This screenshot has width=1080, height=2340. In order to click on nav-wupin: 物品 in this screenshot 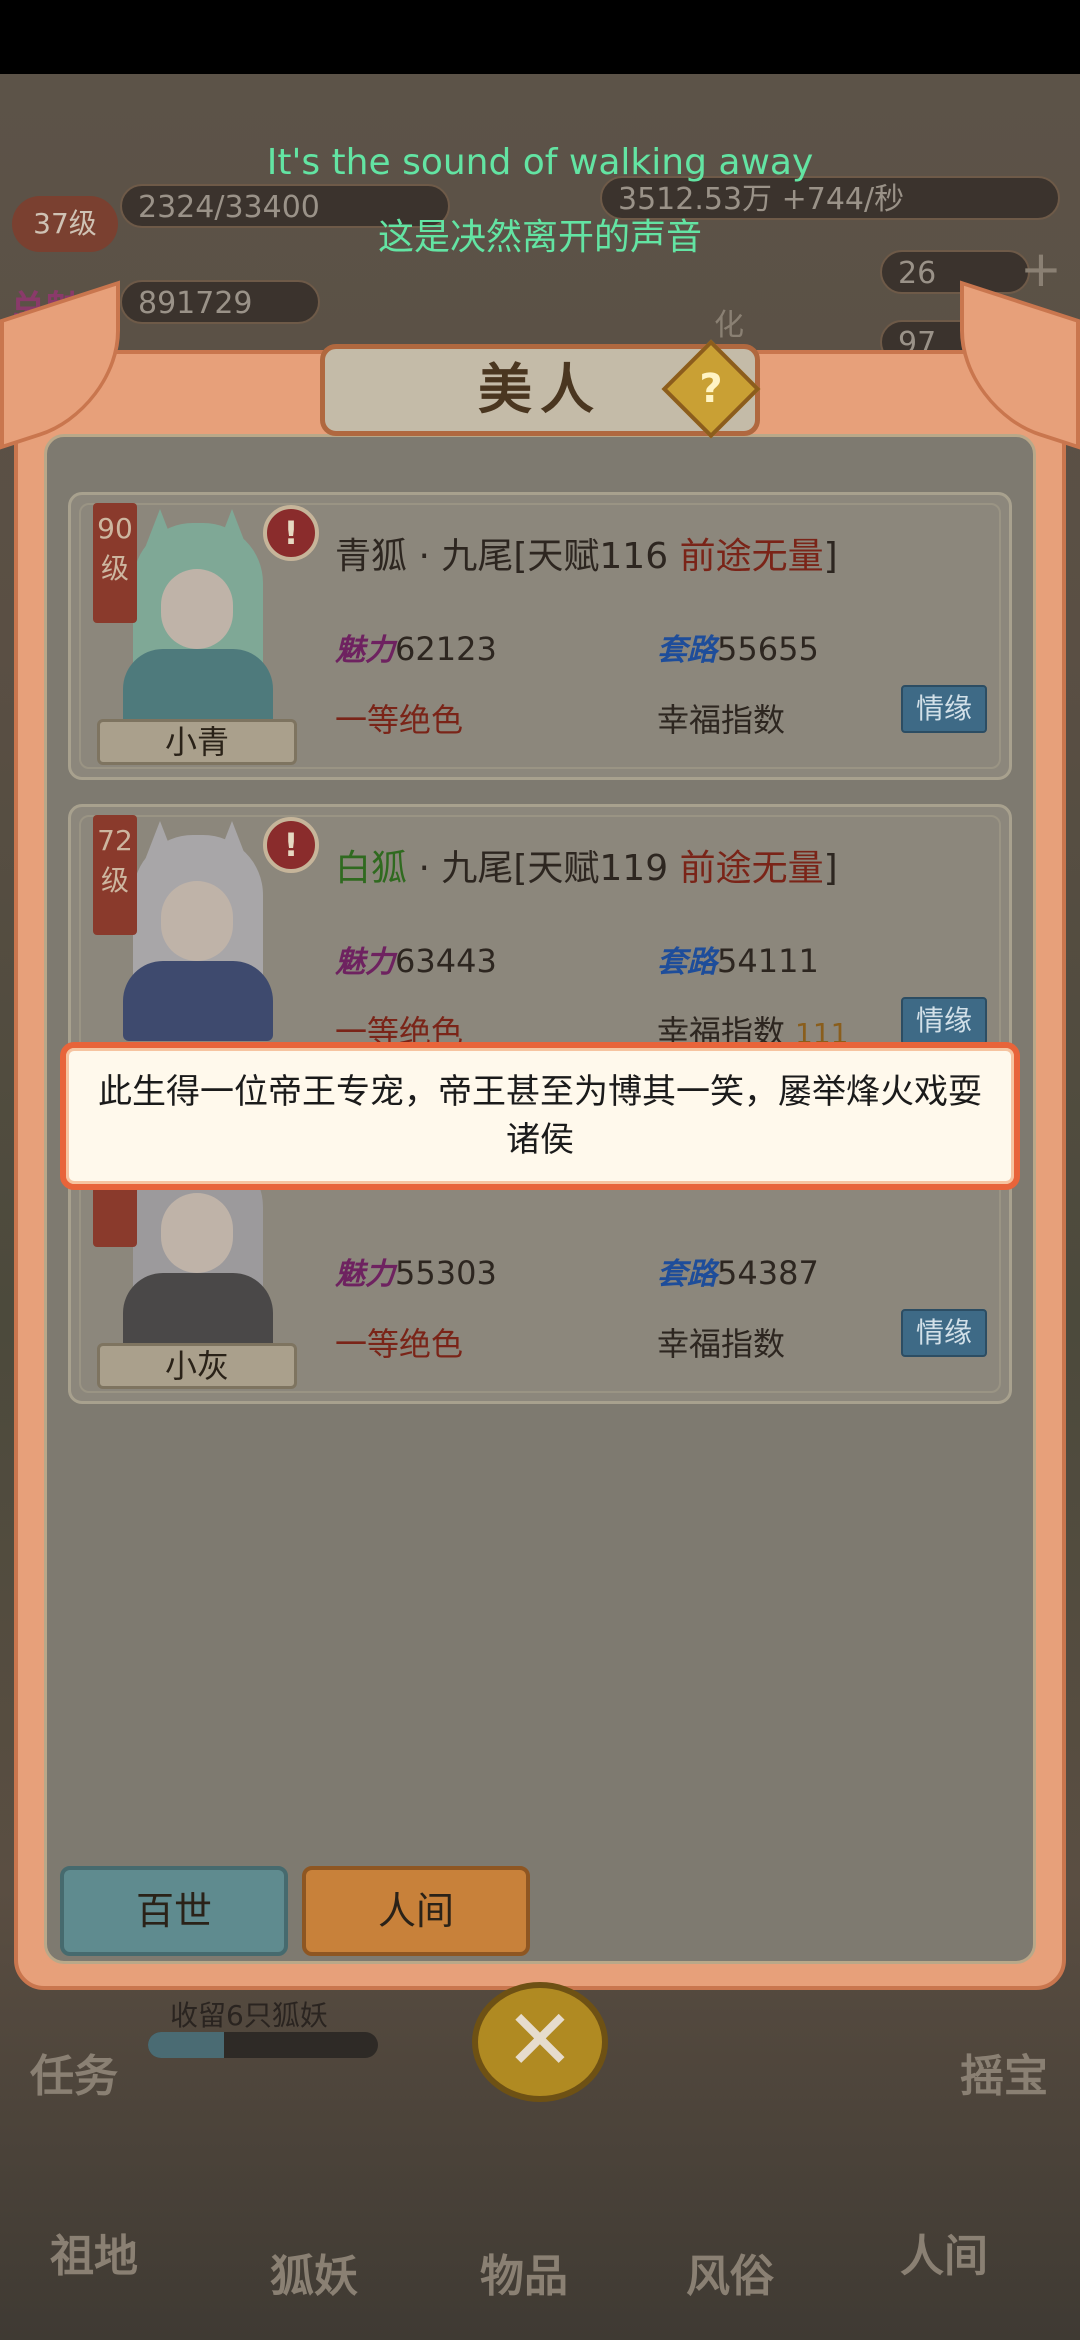, I will do `click(524, 2272)`.